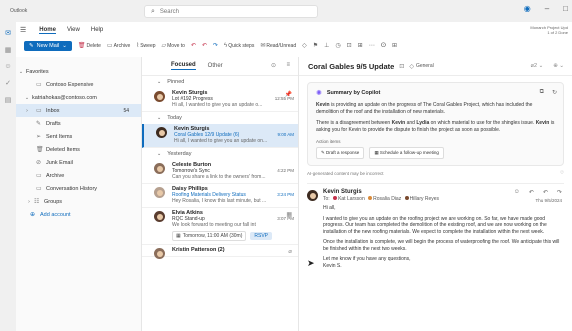 This screenshot has height=331, width=572. Describe the element at coordinates (23, 30) in the screenshot. I see `hamburger-icon: ☰` at that location.